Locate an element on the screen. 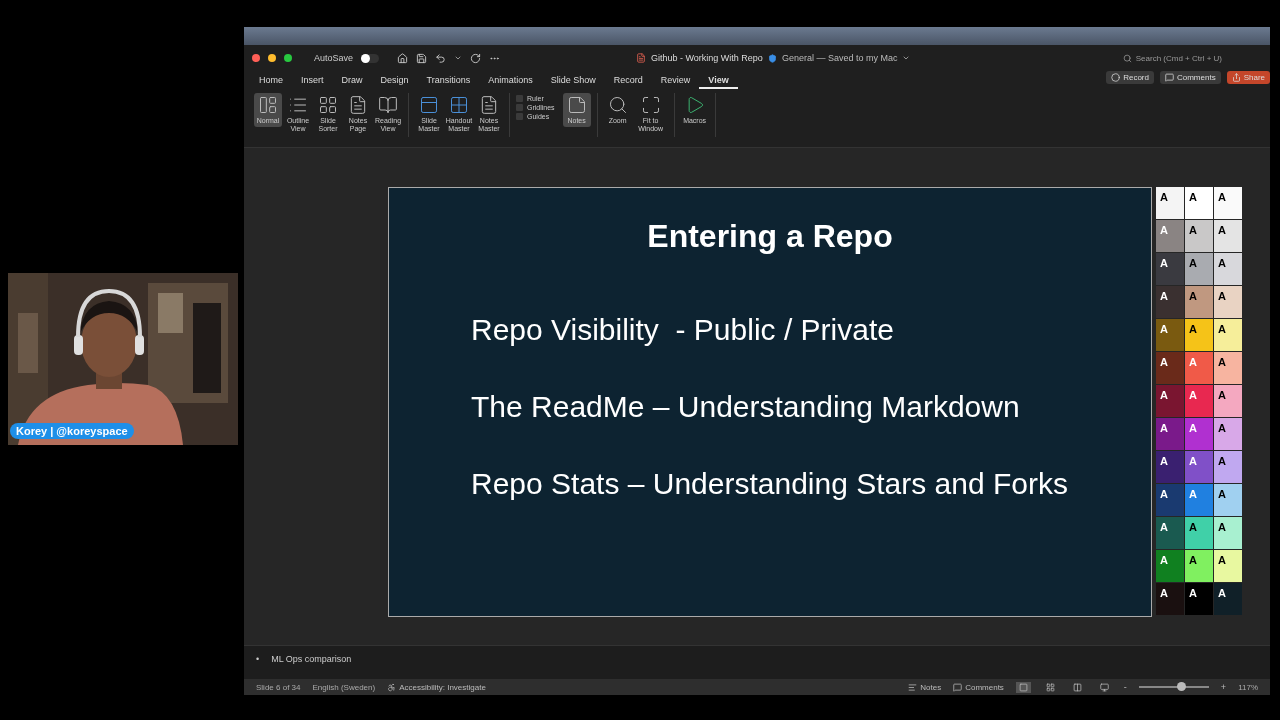 Image resolution: width=1280 pixels, height=720 pixels. ribbon-tab: Slide Show is located at coordinates (573, 81).